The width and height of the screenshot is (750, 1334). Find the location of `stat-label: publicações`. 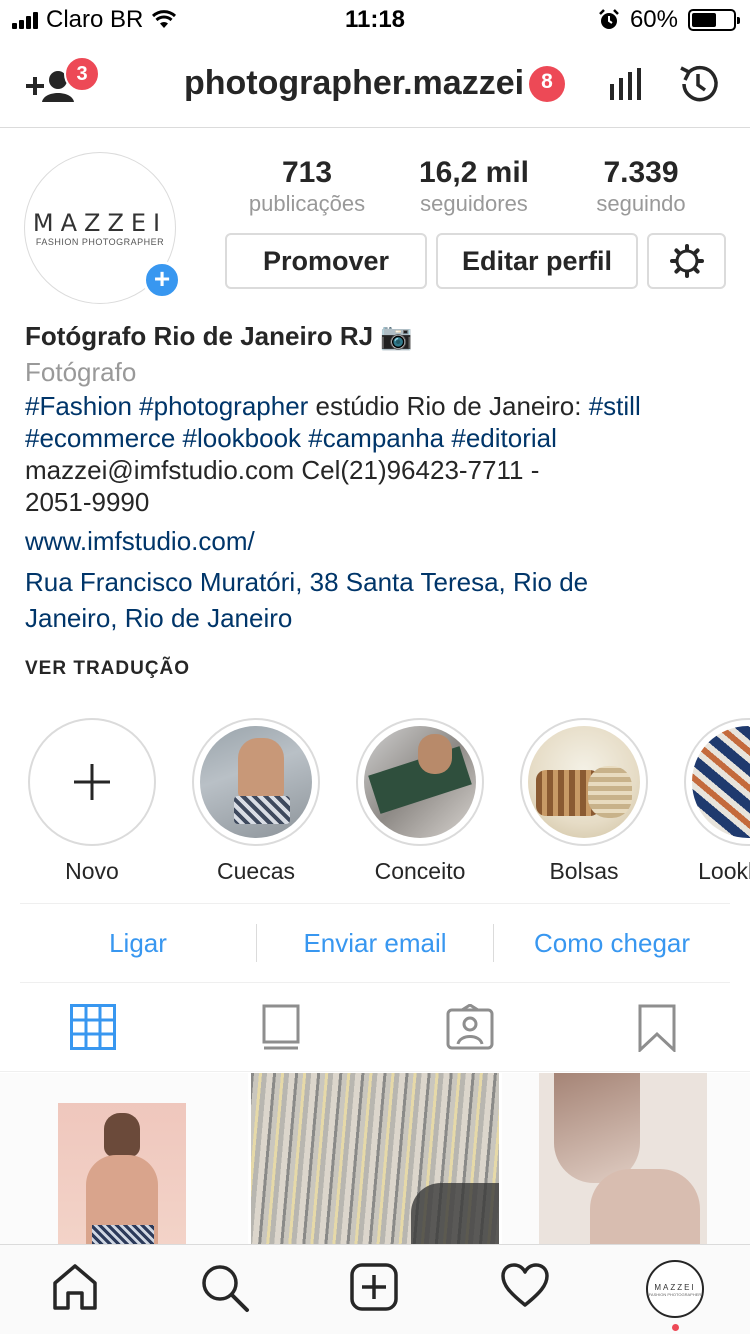

stat-label: publicações is located at coordinates (307, 203).